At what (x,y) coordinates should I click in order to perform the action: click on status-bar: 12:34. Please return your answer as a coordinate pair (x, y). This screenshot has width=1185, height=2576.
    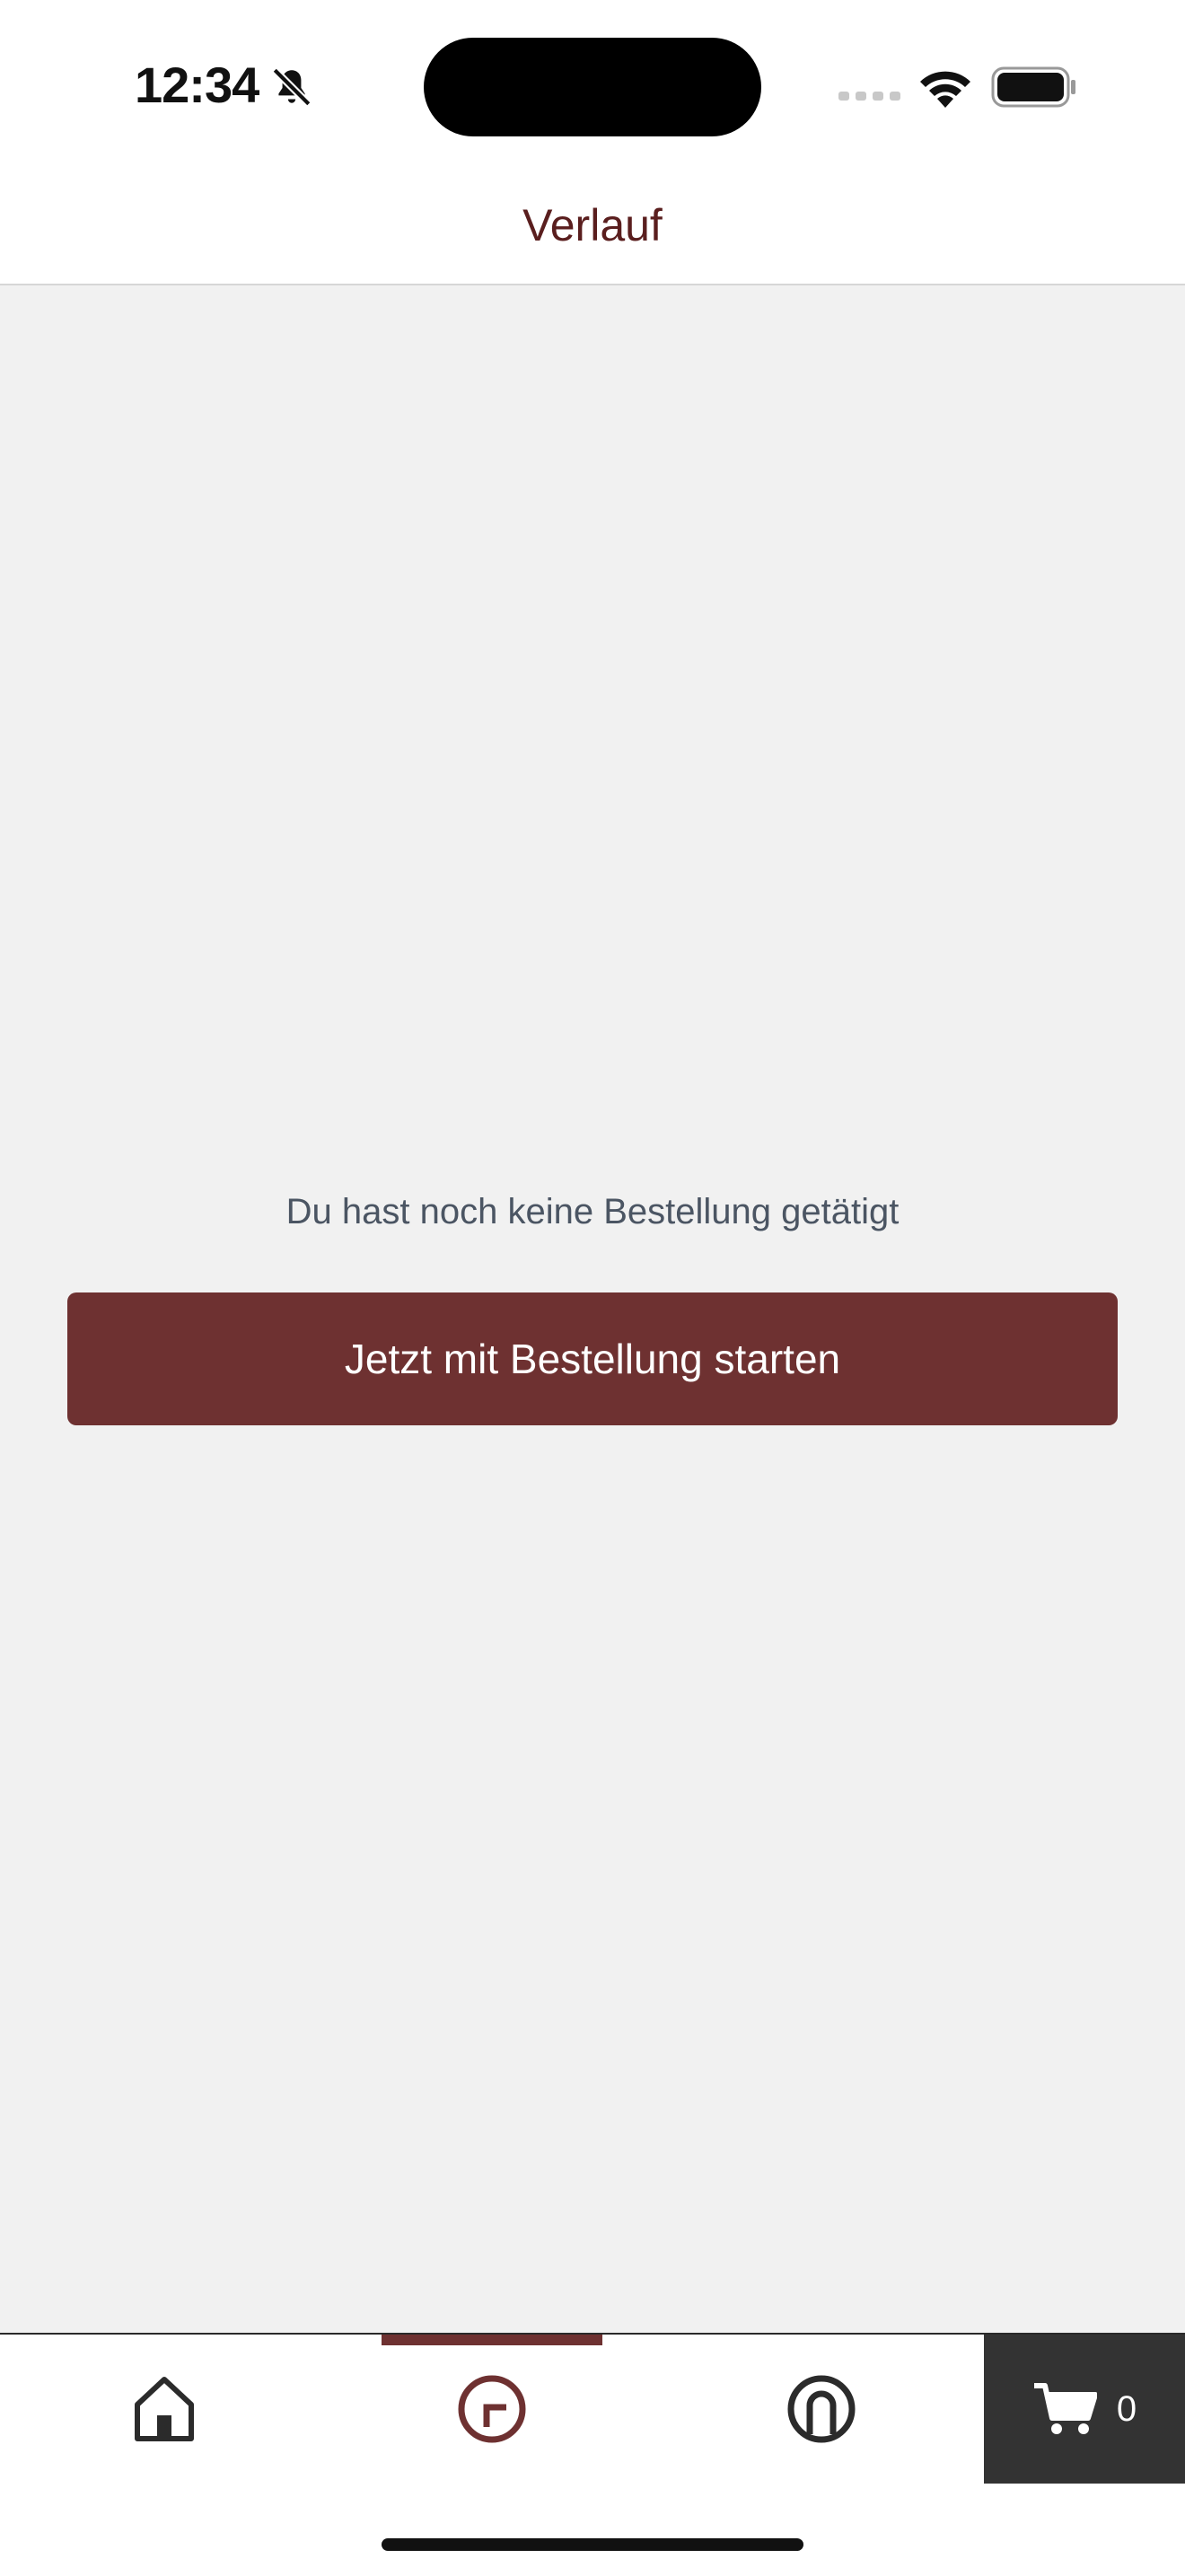
    Looking at the image, I should click on (592, 85).